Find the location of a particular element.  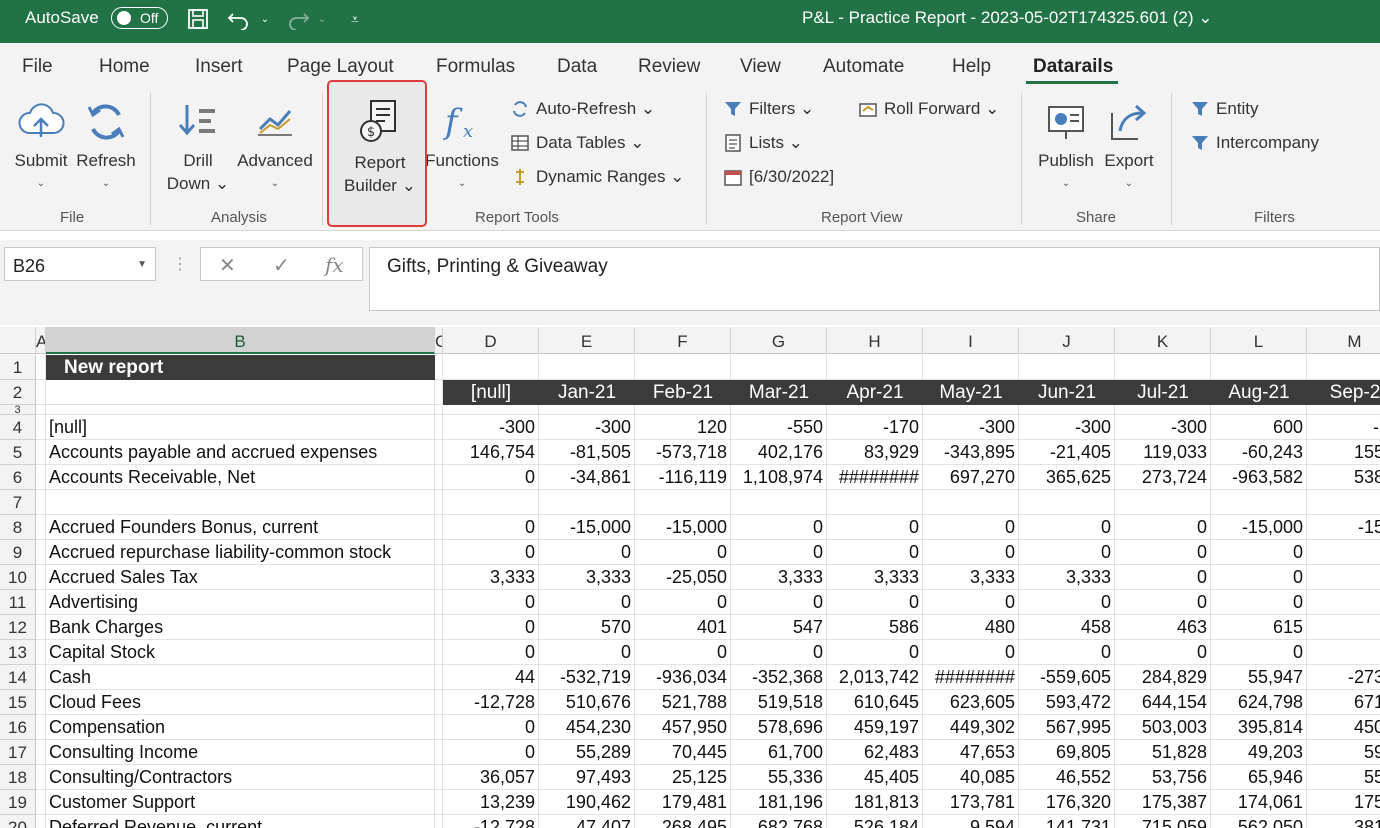

data-cell: 401 is located at coordinates (681, 627).